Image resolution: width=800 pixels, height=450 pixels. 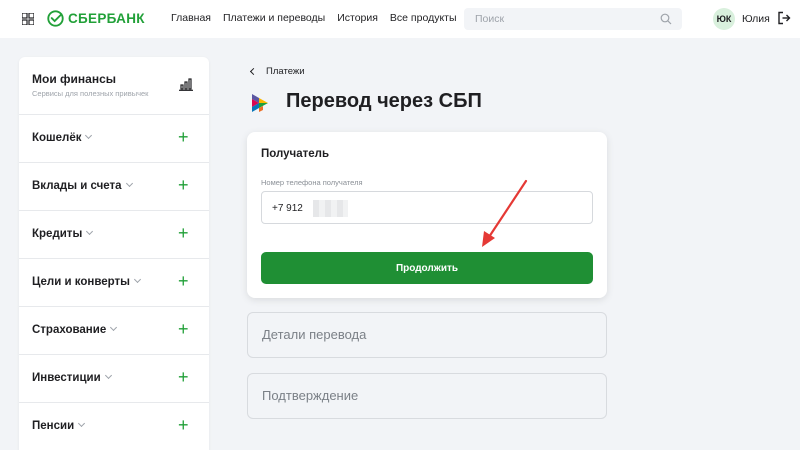 I want to click on sidebar-item-label: Кредиты, so click(x=57, y=234).